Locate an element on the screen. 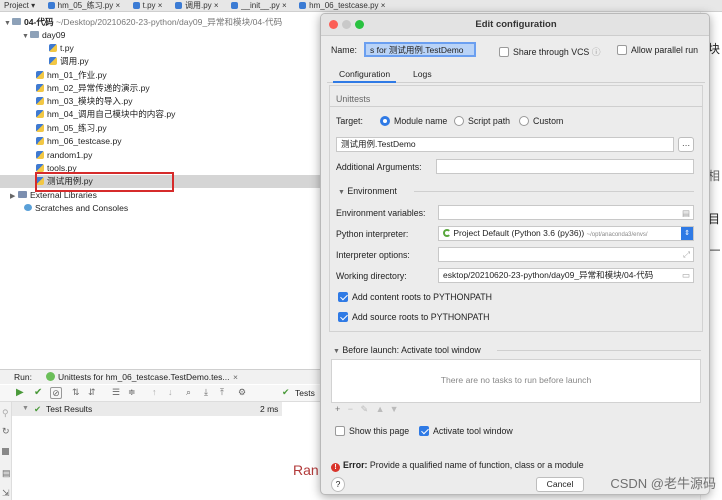 Image resolution: width=722 pixels, height=500 pixels. tree-folder-day09: ▼ day09 is located at coordinates (43, 35).